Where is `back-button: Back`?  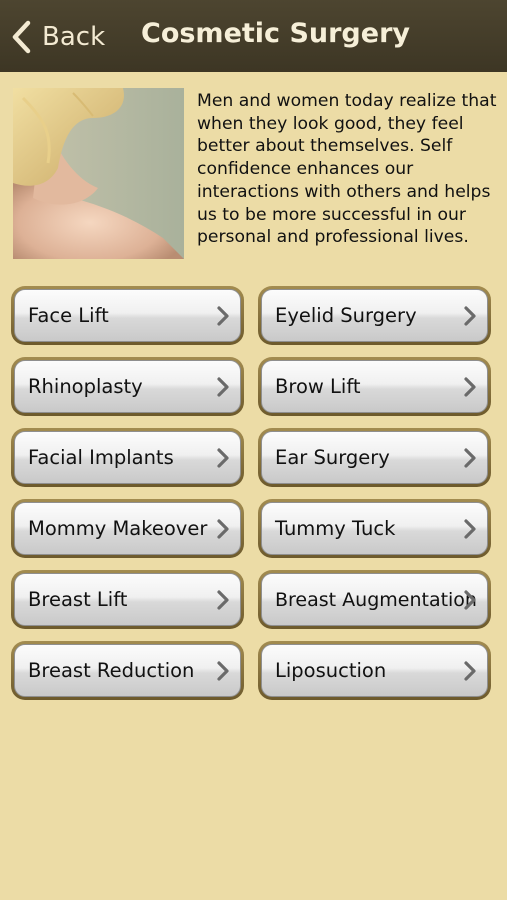
back-button: Back is located at coordinates (57, 37).